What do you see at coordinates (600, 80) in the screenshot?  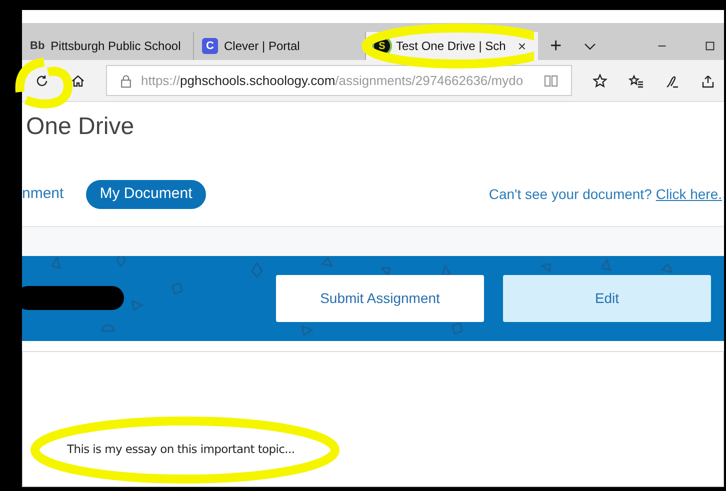 I see `star-icon` at bounding box center [600, 80].